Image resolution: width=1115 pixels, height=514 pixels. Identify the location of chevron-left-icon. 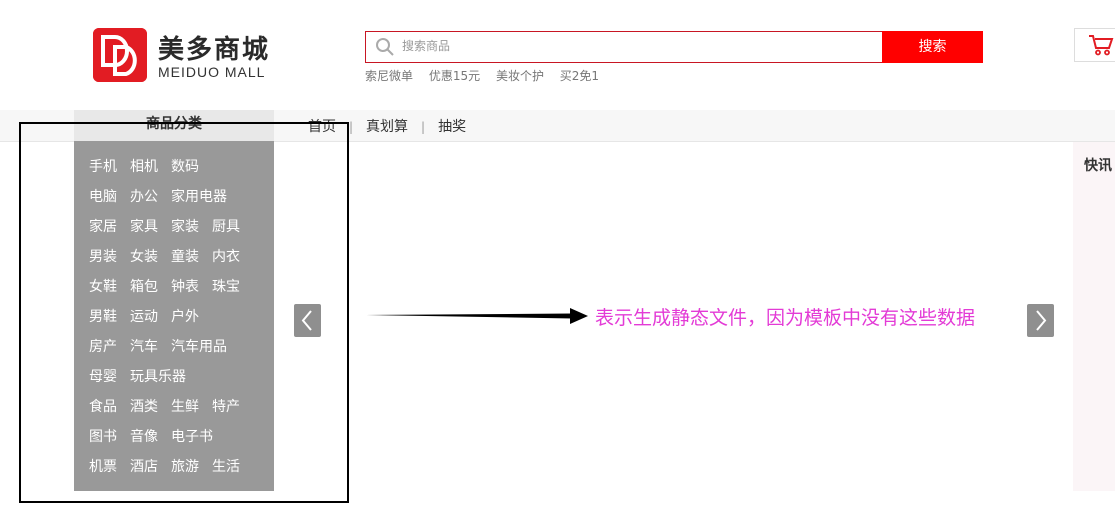
(306, 320).